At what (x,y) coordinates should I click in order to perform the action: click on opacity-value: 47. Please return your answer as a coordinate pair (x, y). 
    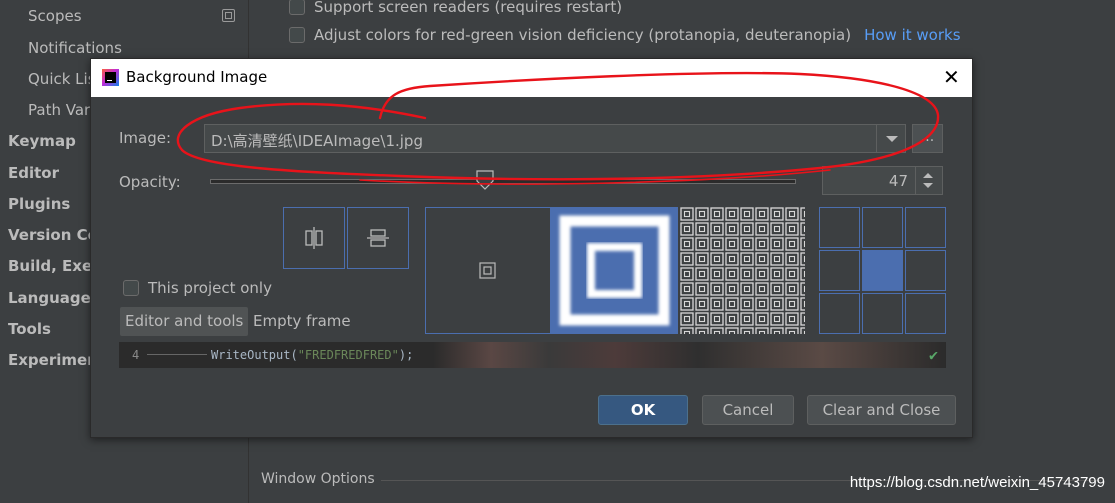
    Looking at the image, I should click on (898, 181).